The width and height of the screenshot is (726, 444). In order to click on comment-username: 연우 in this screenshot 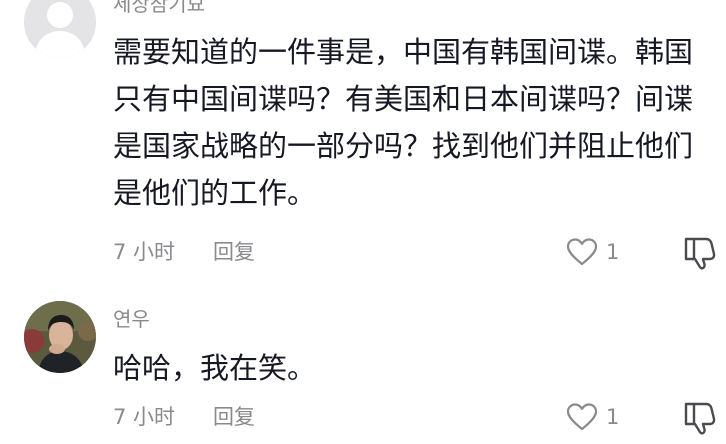, I will do `click(131, 319)`.